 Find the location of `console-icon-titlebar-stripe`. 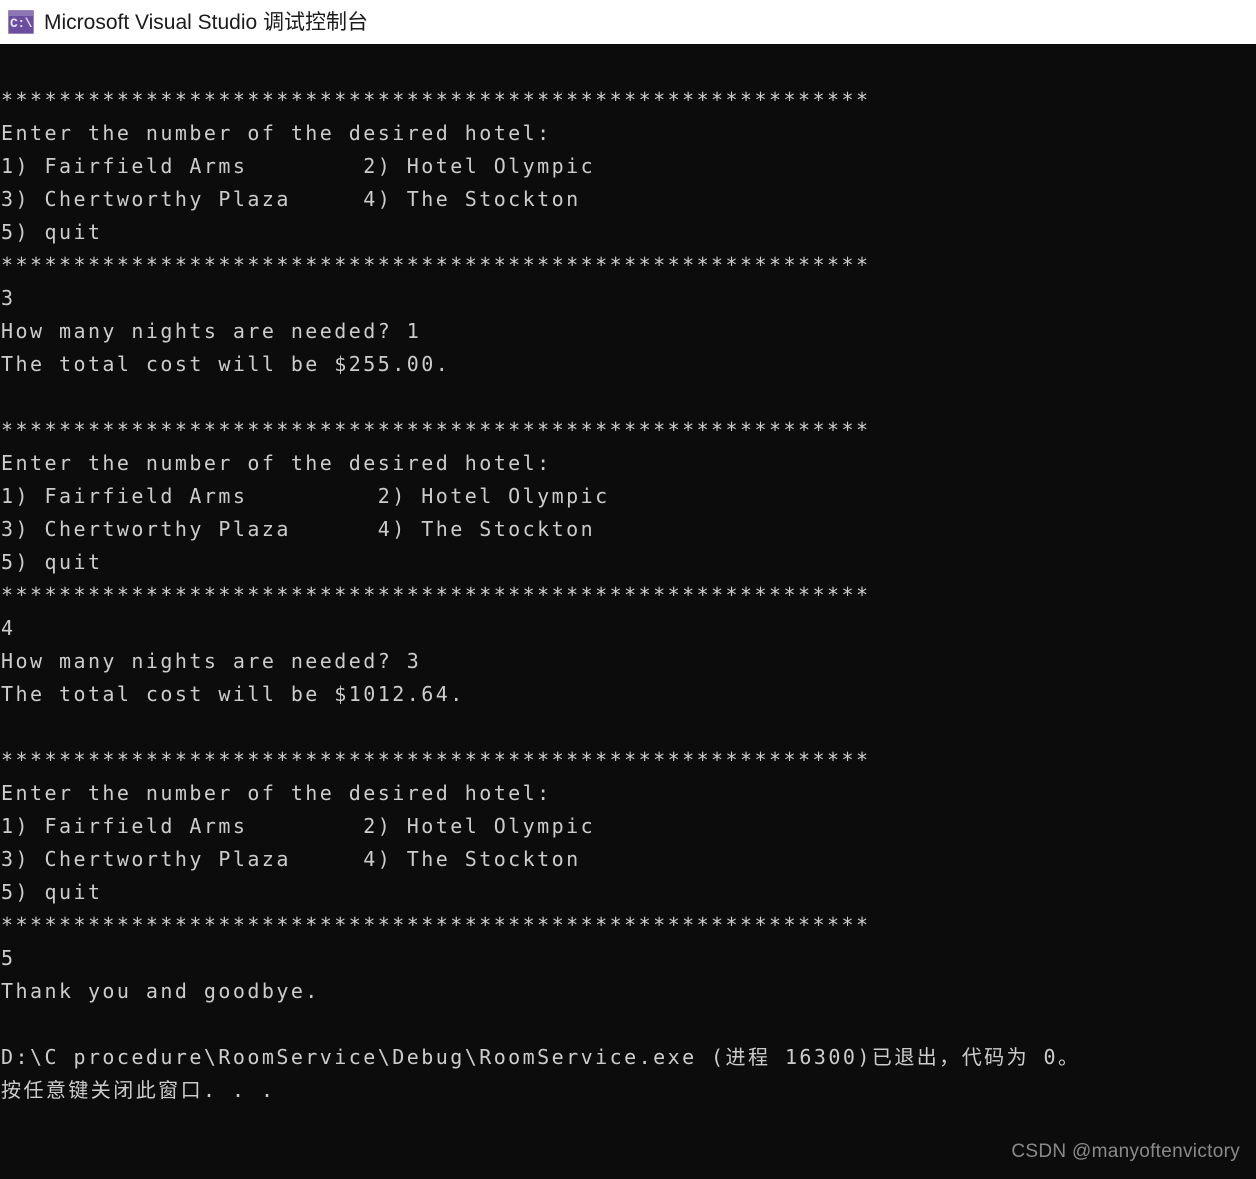

console-icon-titlebar-stripe is located at coordinates (21, 13).